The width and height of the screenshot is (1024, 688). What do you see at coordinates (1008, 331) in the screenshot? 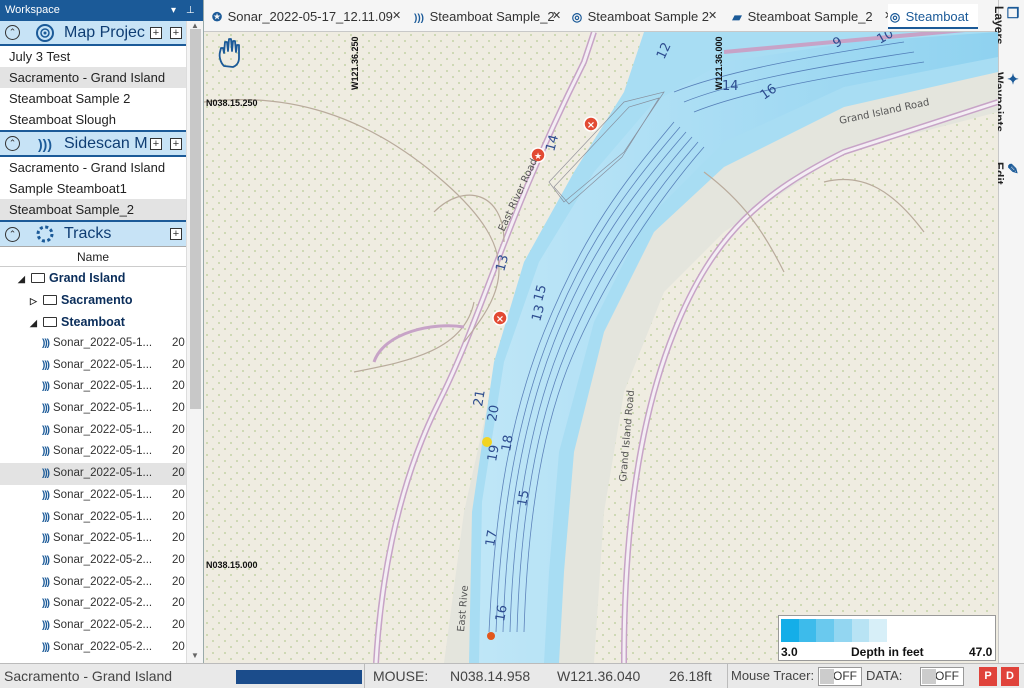
I see `right-side-tabs: ❐ Layers ✦ Waypoints ✎ Edit` at bounding box center [1008, 331].